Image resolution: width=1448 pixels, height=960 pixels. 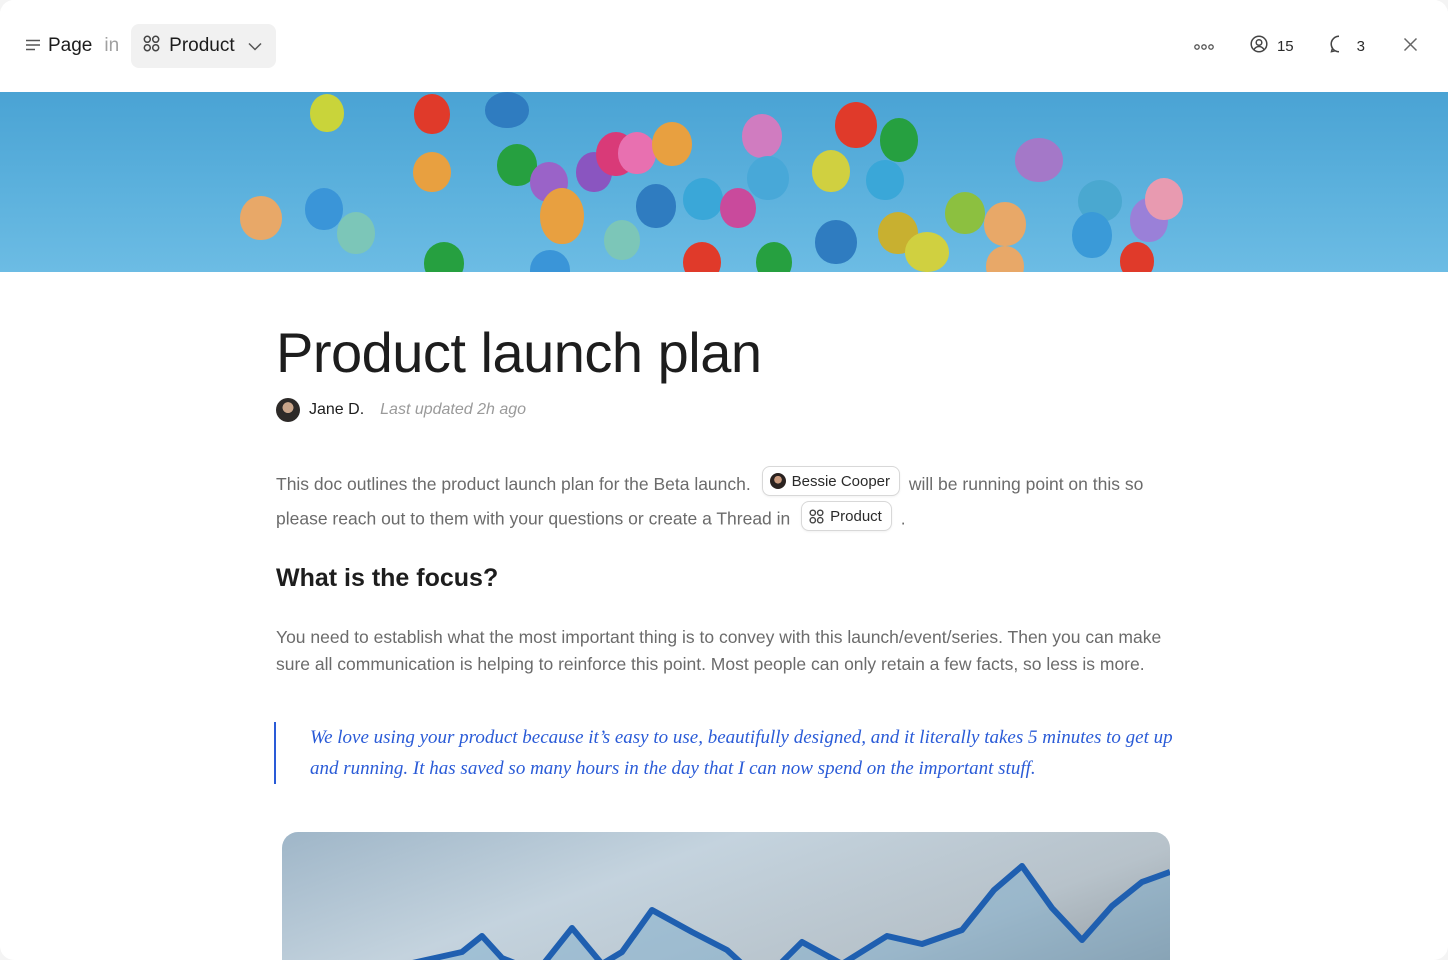 I want to click on breadcrumb: Page in Product, so click(x=151, y=46).